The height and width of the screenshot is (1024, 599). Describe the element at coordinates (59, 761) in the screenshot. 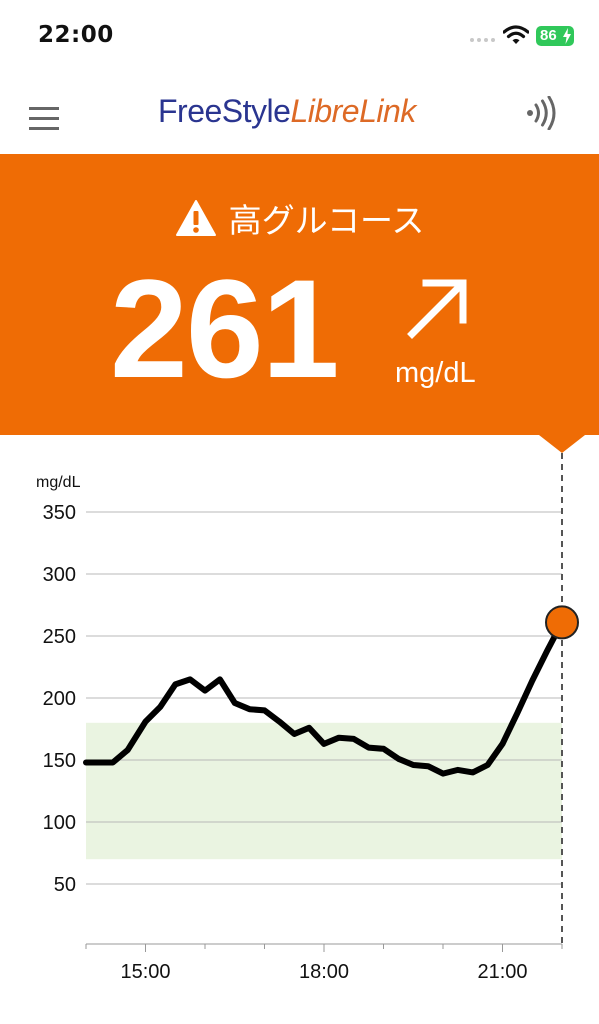

I see `y-tick-label: 150` at that location.